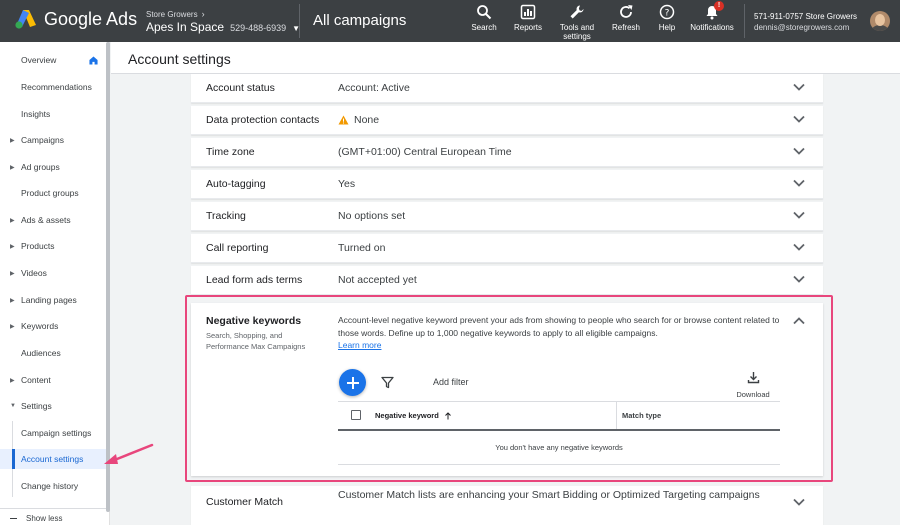 Image resolution: width=900 pixels, height=525 pixels. Describe the element at coordinates (880, 21) in the screenshot. I see `avatar` at that location.